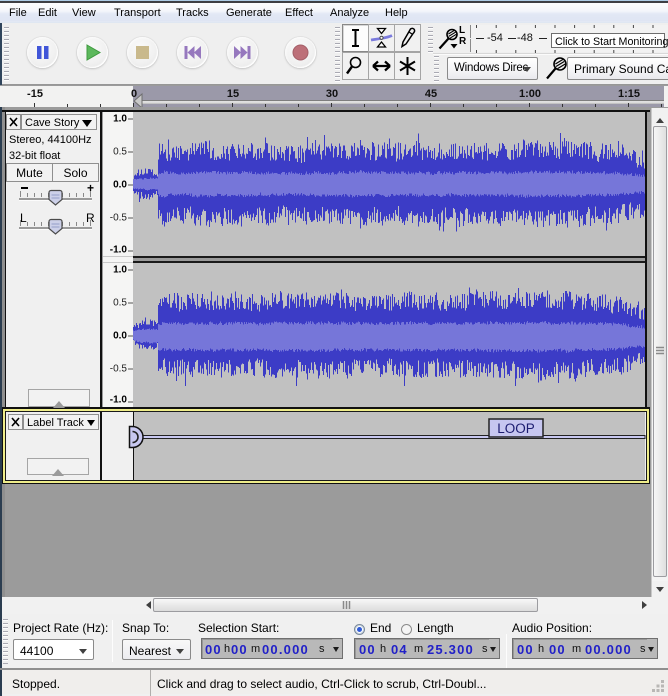 This screenshot has height=696, width=668. I want to click on svg-text: LOOP, so click(516, 428).